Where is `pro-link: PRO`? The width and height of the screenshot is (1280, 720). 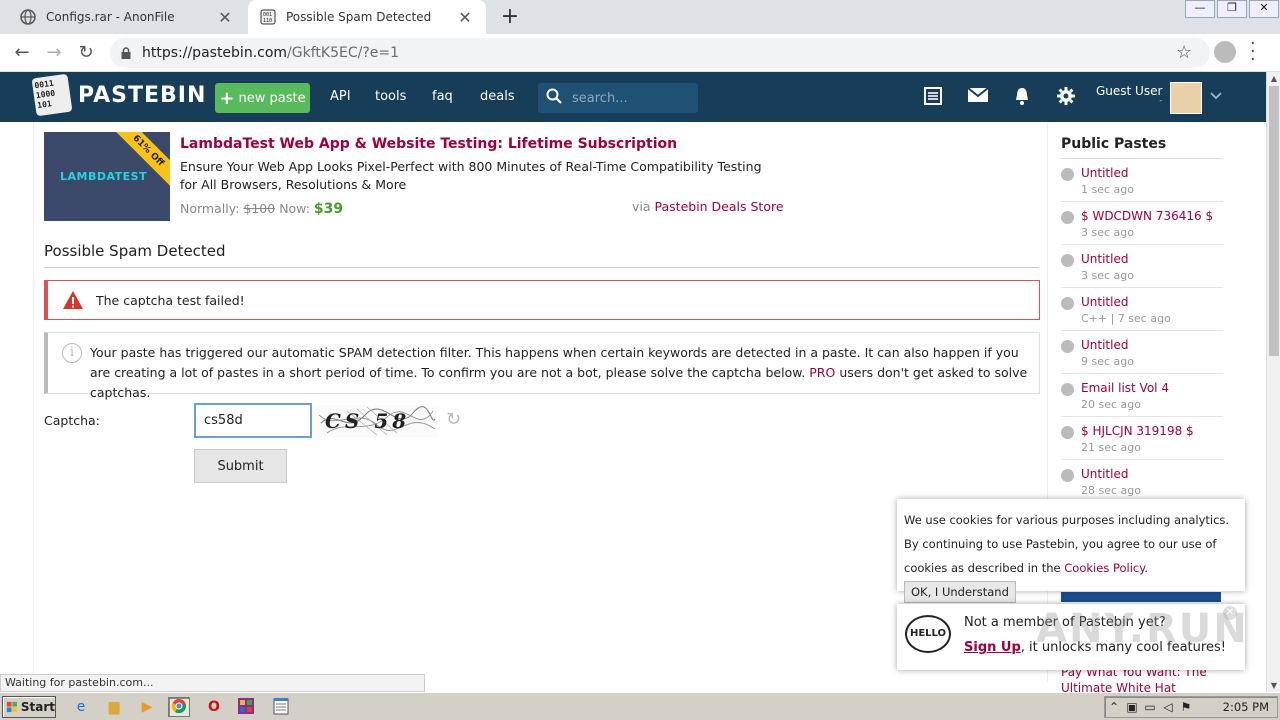
pro-link: PRO is located at coordinates (822, 372).